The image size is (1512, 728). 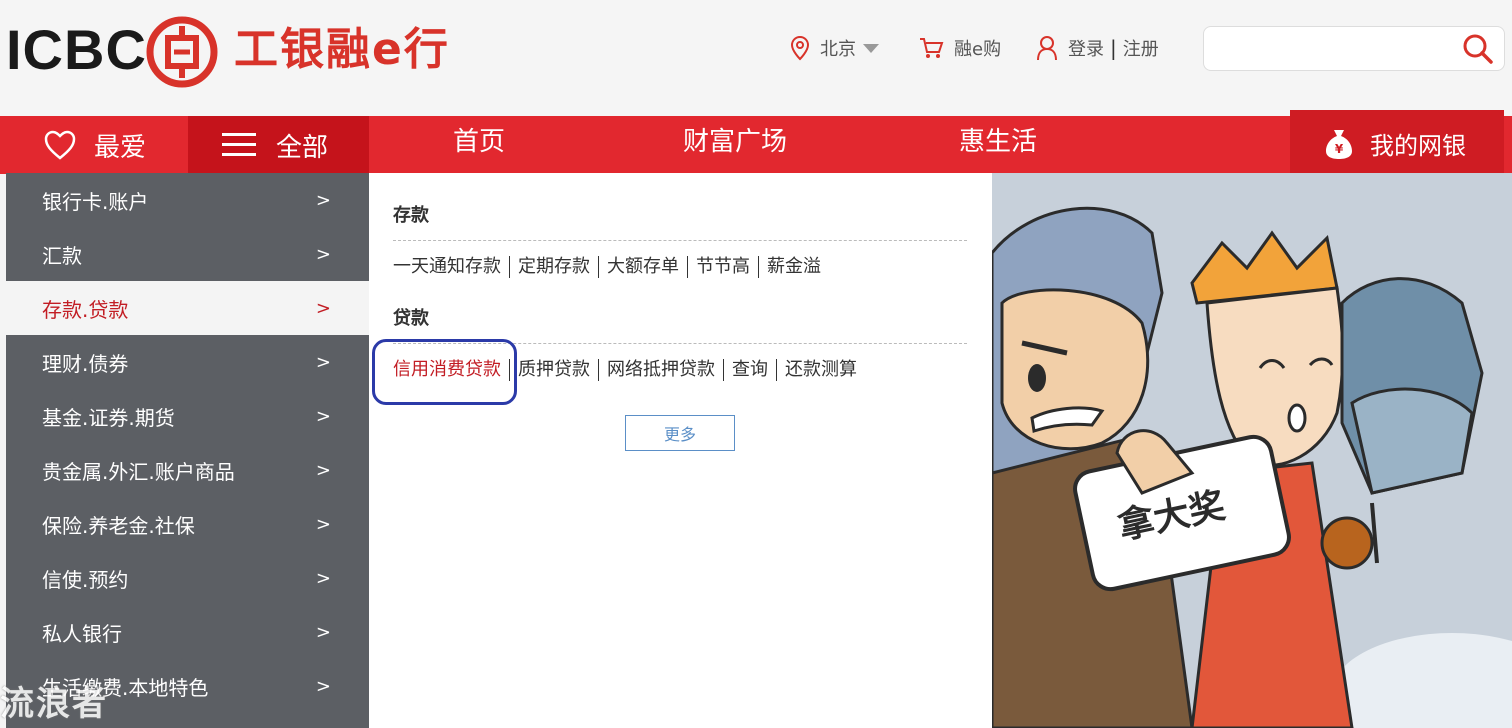 I want to click on search-box, so click(x=1354, y=48).